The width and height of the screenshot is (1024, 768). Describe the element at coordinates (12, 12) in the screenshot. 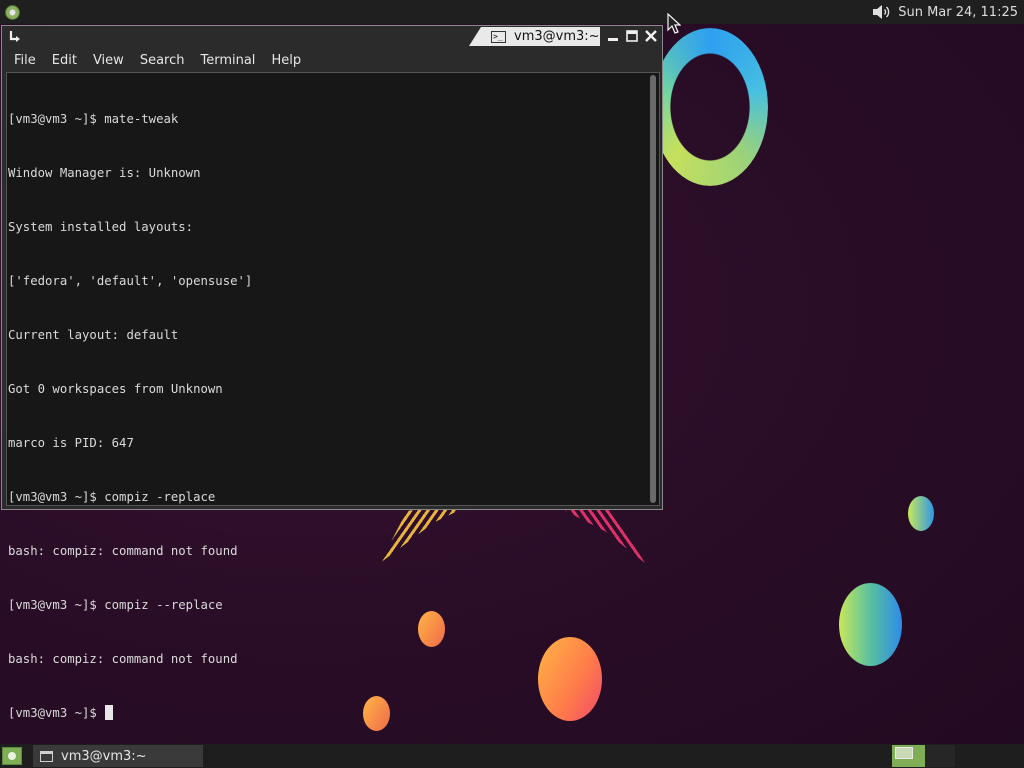

I see `mate-menu-icon` at that location.